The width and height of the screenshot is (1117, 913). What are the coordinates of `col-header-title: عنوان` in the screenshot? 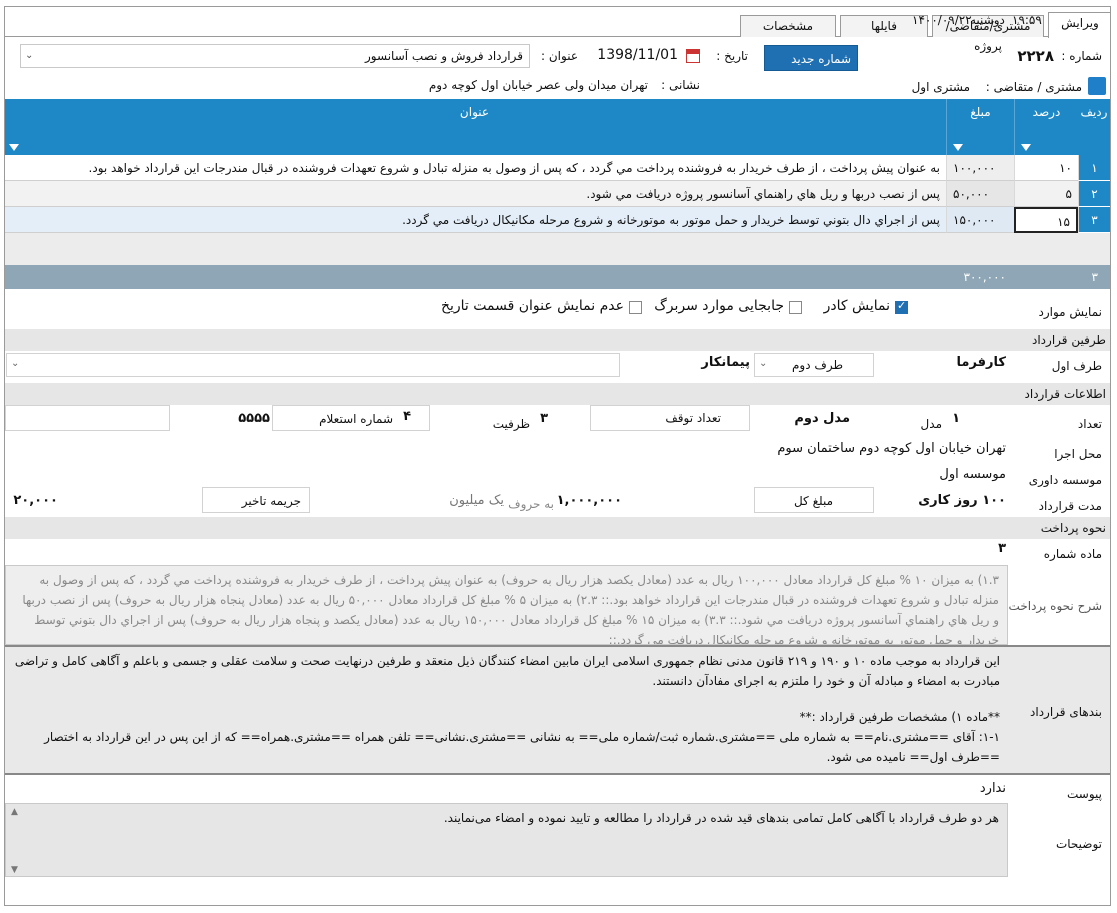 It's located at (475, 127).